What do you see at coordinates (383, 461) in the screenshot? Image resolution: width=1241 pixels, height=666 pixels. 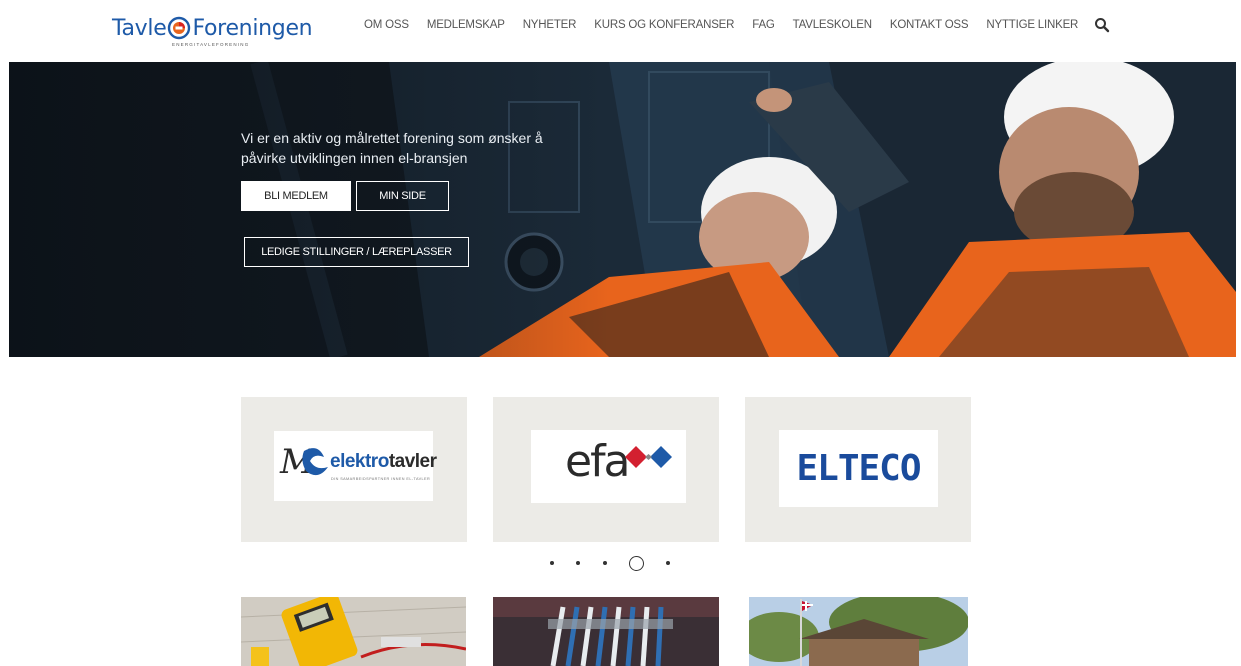 I see `mcs-brand-text: elektrotavler` at bounding box center [383, 461].